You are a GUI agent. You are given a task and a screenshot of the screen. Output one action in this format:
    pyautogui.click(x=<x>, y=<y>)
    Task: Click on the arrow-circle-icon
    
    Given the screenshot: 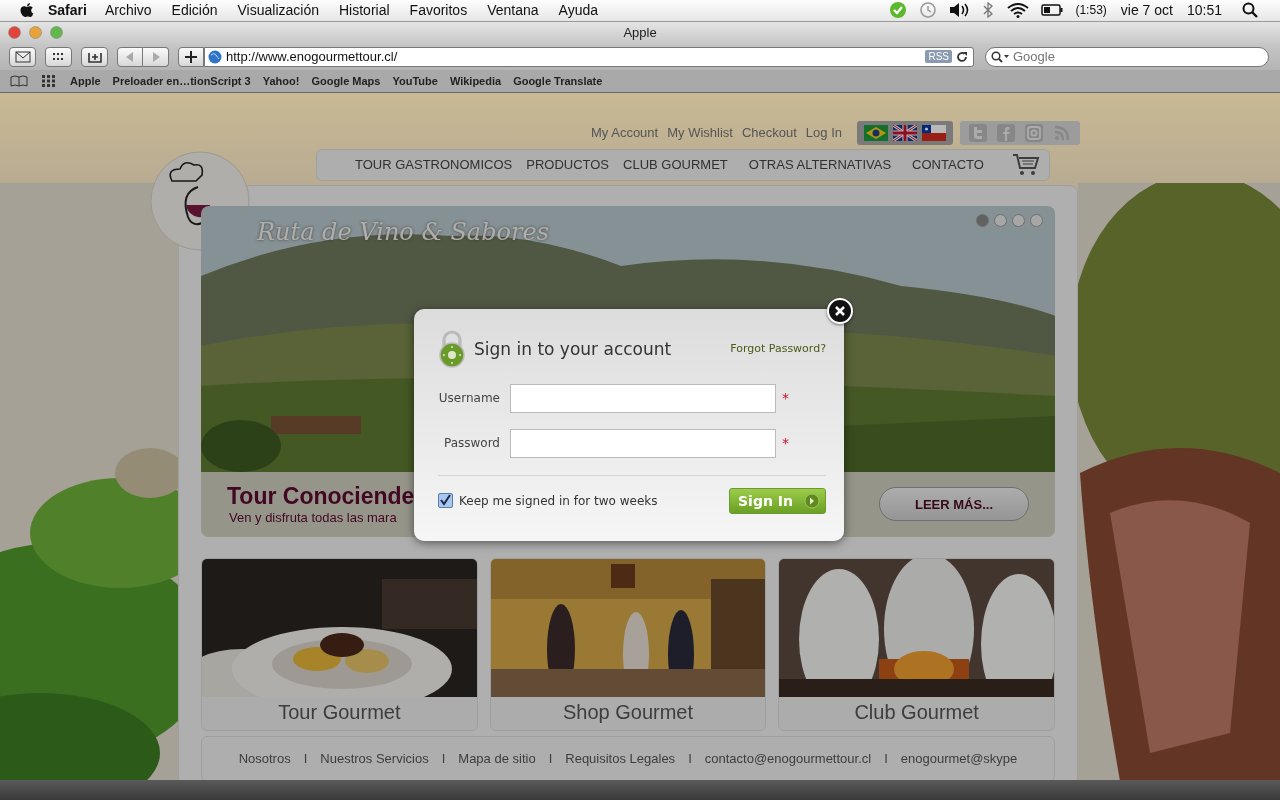 What is the action you would take?
    pyautogui.click(x=812, y=500)
    